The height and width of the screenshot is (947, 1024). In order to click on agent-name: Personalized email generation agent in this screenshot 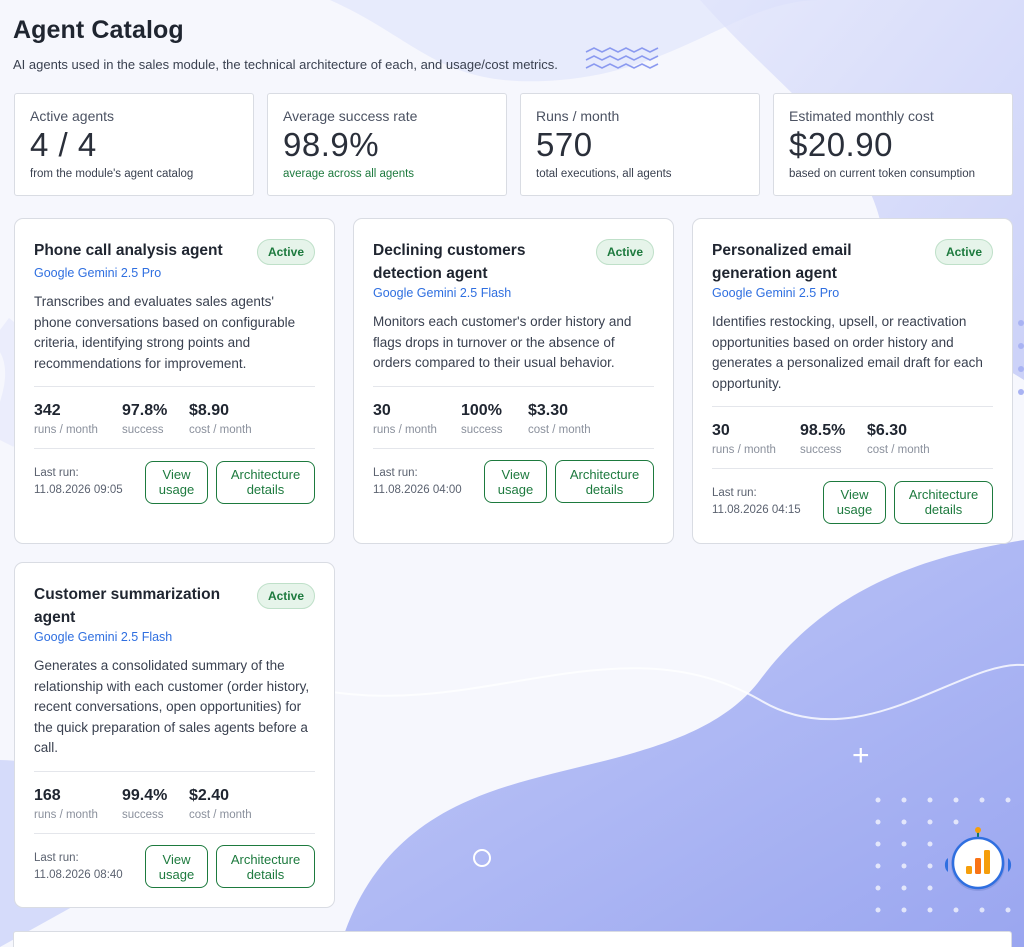, I will do `click(782, 262)`.